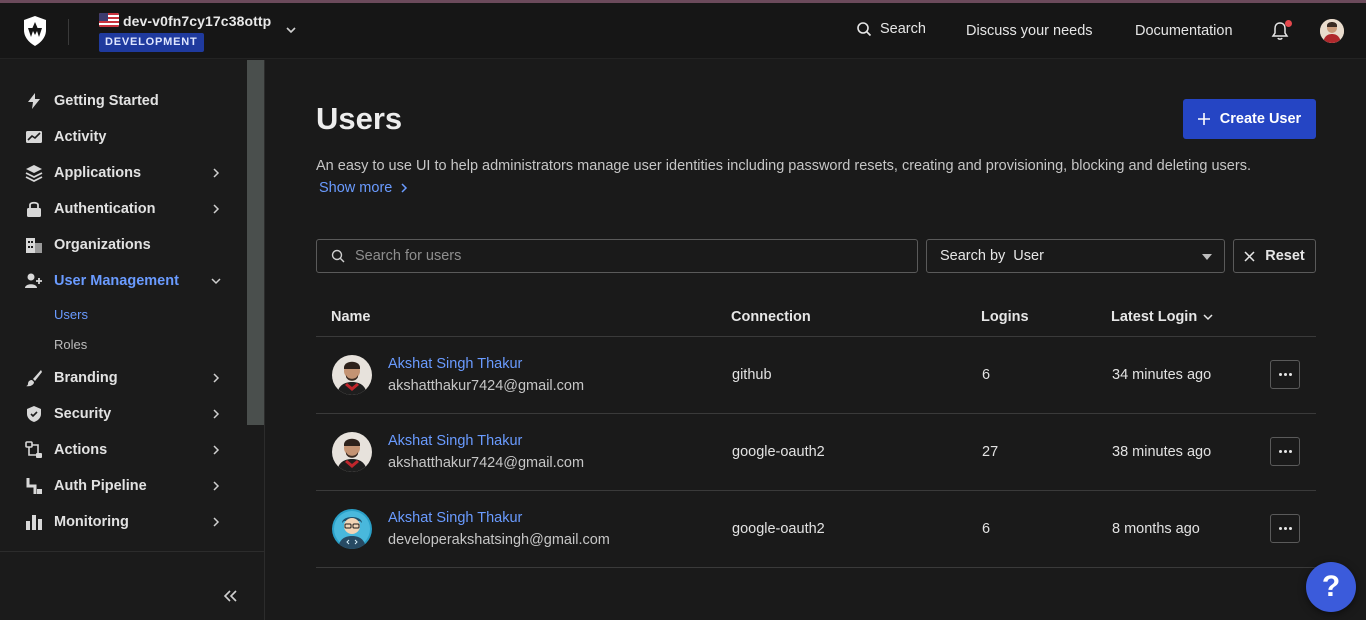  I want to click on lightning-icon, so click(34, 101).